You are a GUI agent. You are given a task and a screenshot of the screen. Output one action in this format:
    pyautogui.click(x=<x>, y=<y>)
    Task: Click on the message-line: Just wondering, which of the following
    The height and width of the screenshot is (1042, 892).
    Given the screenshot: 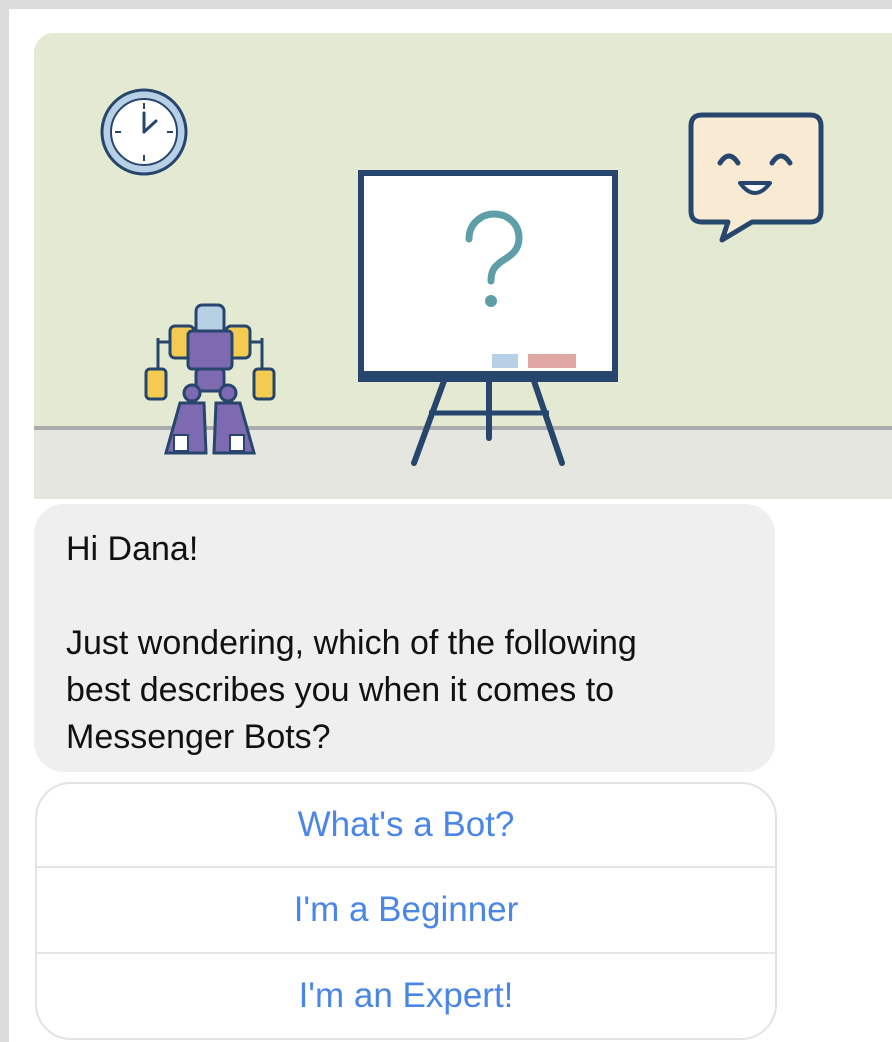 What is the action you would take?
    pyautogui.click(x=351, y=643)
    